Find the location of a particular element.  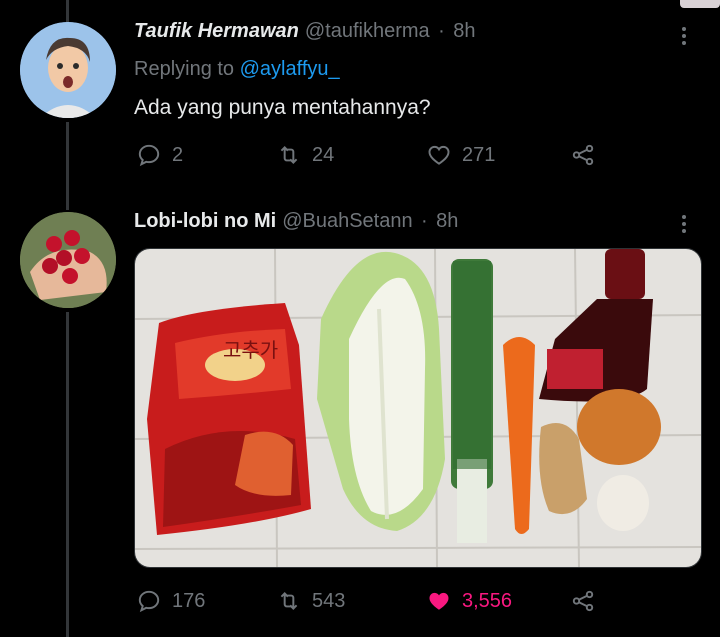

memoji-avatar-icon is located at coordinates (68, 70).